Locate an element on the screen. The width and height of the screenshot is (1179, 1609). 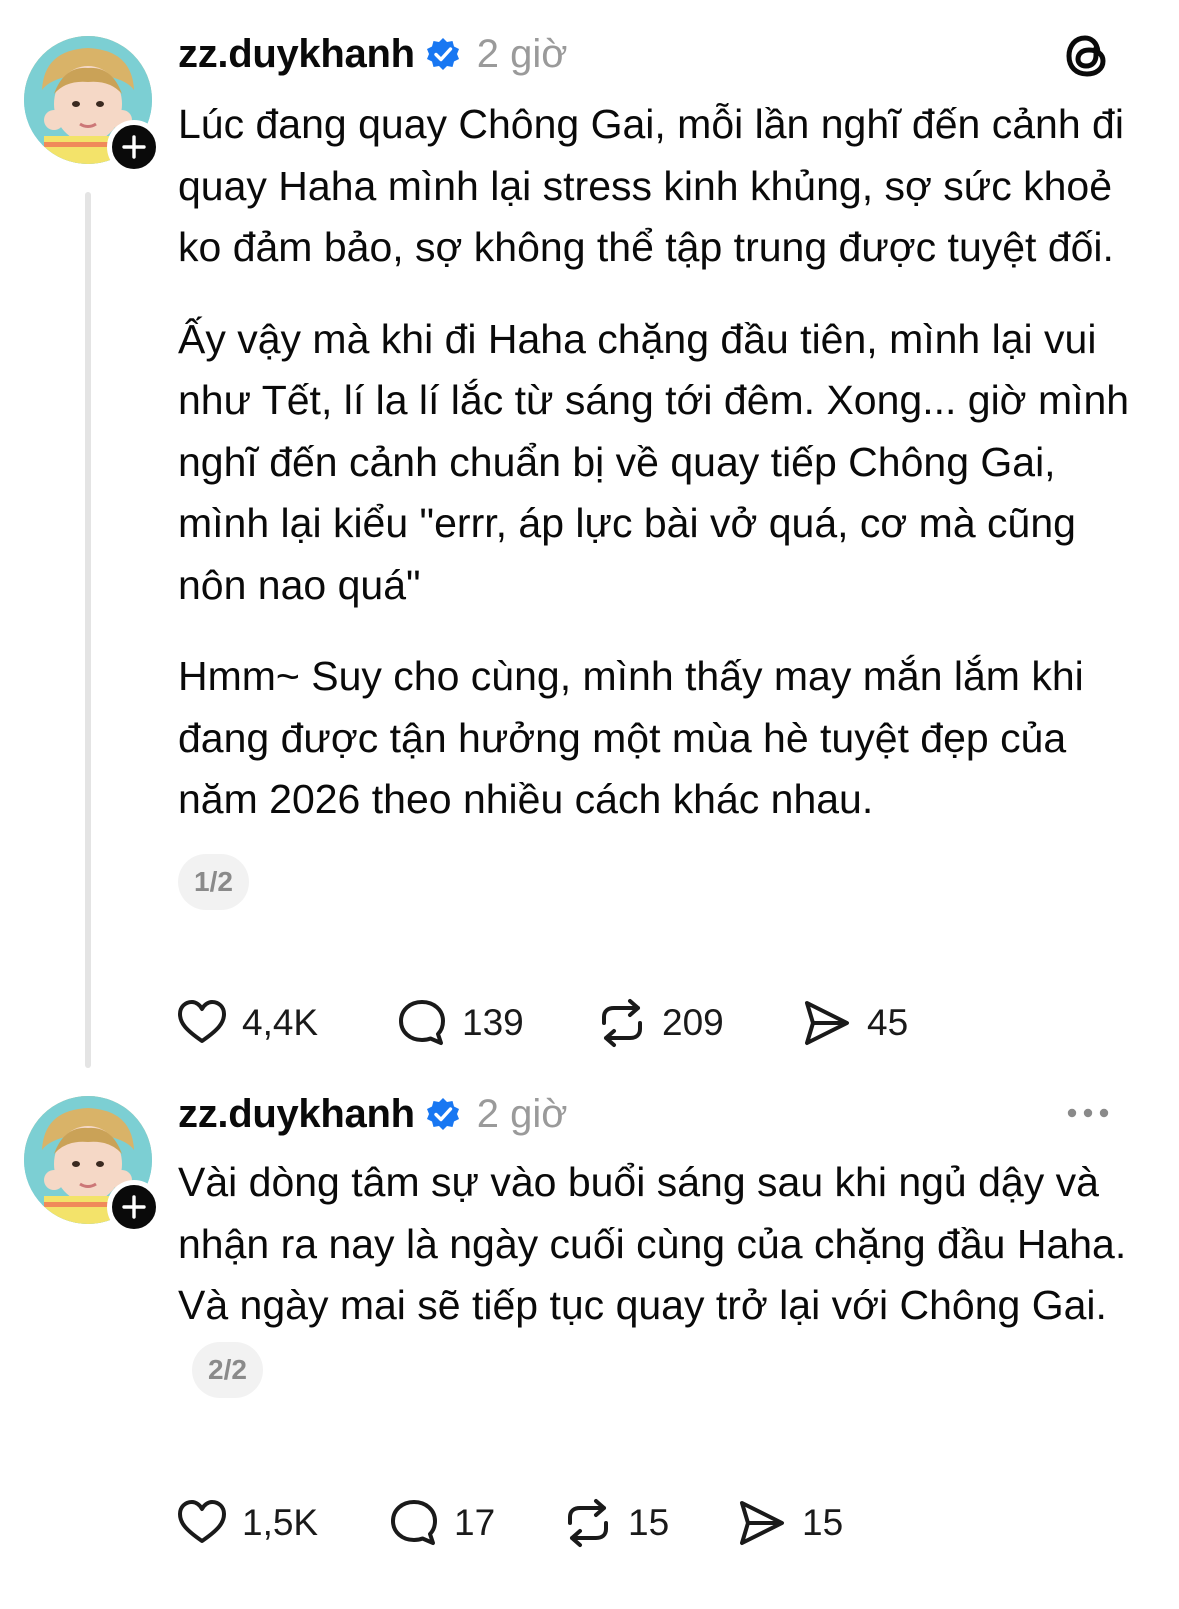
repost-count: 15 is located at coordinates (649, 1522).